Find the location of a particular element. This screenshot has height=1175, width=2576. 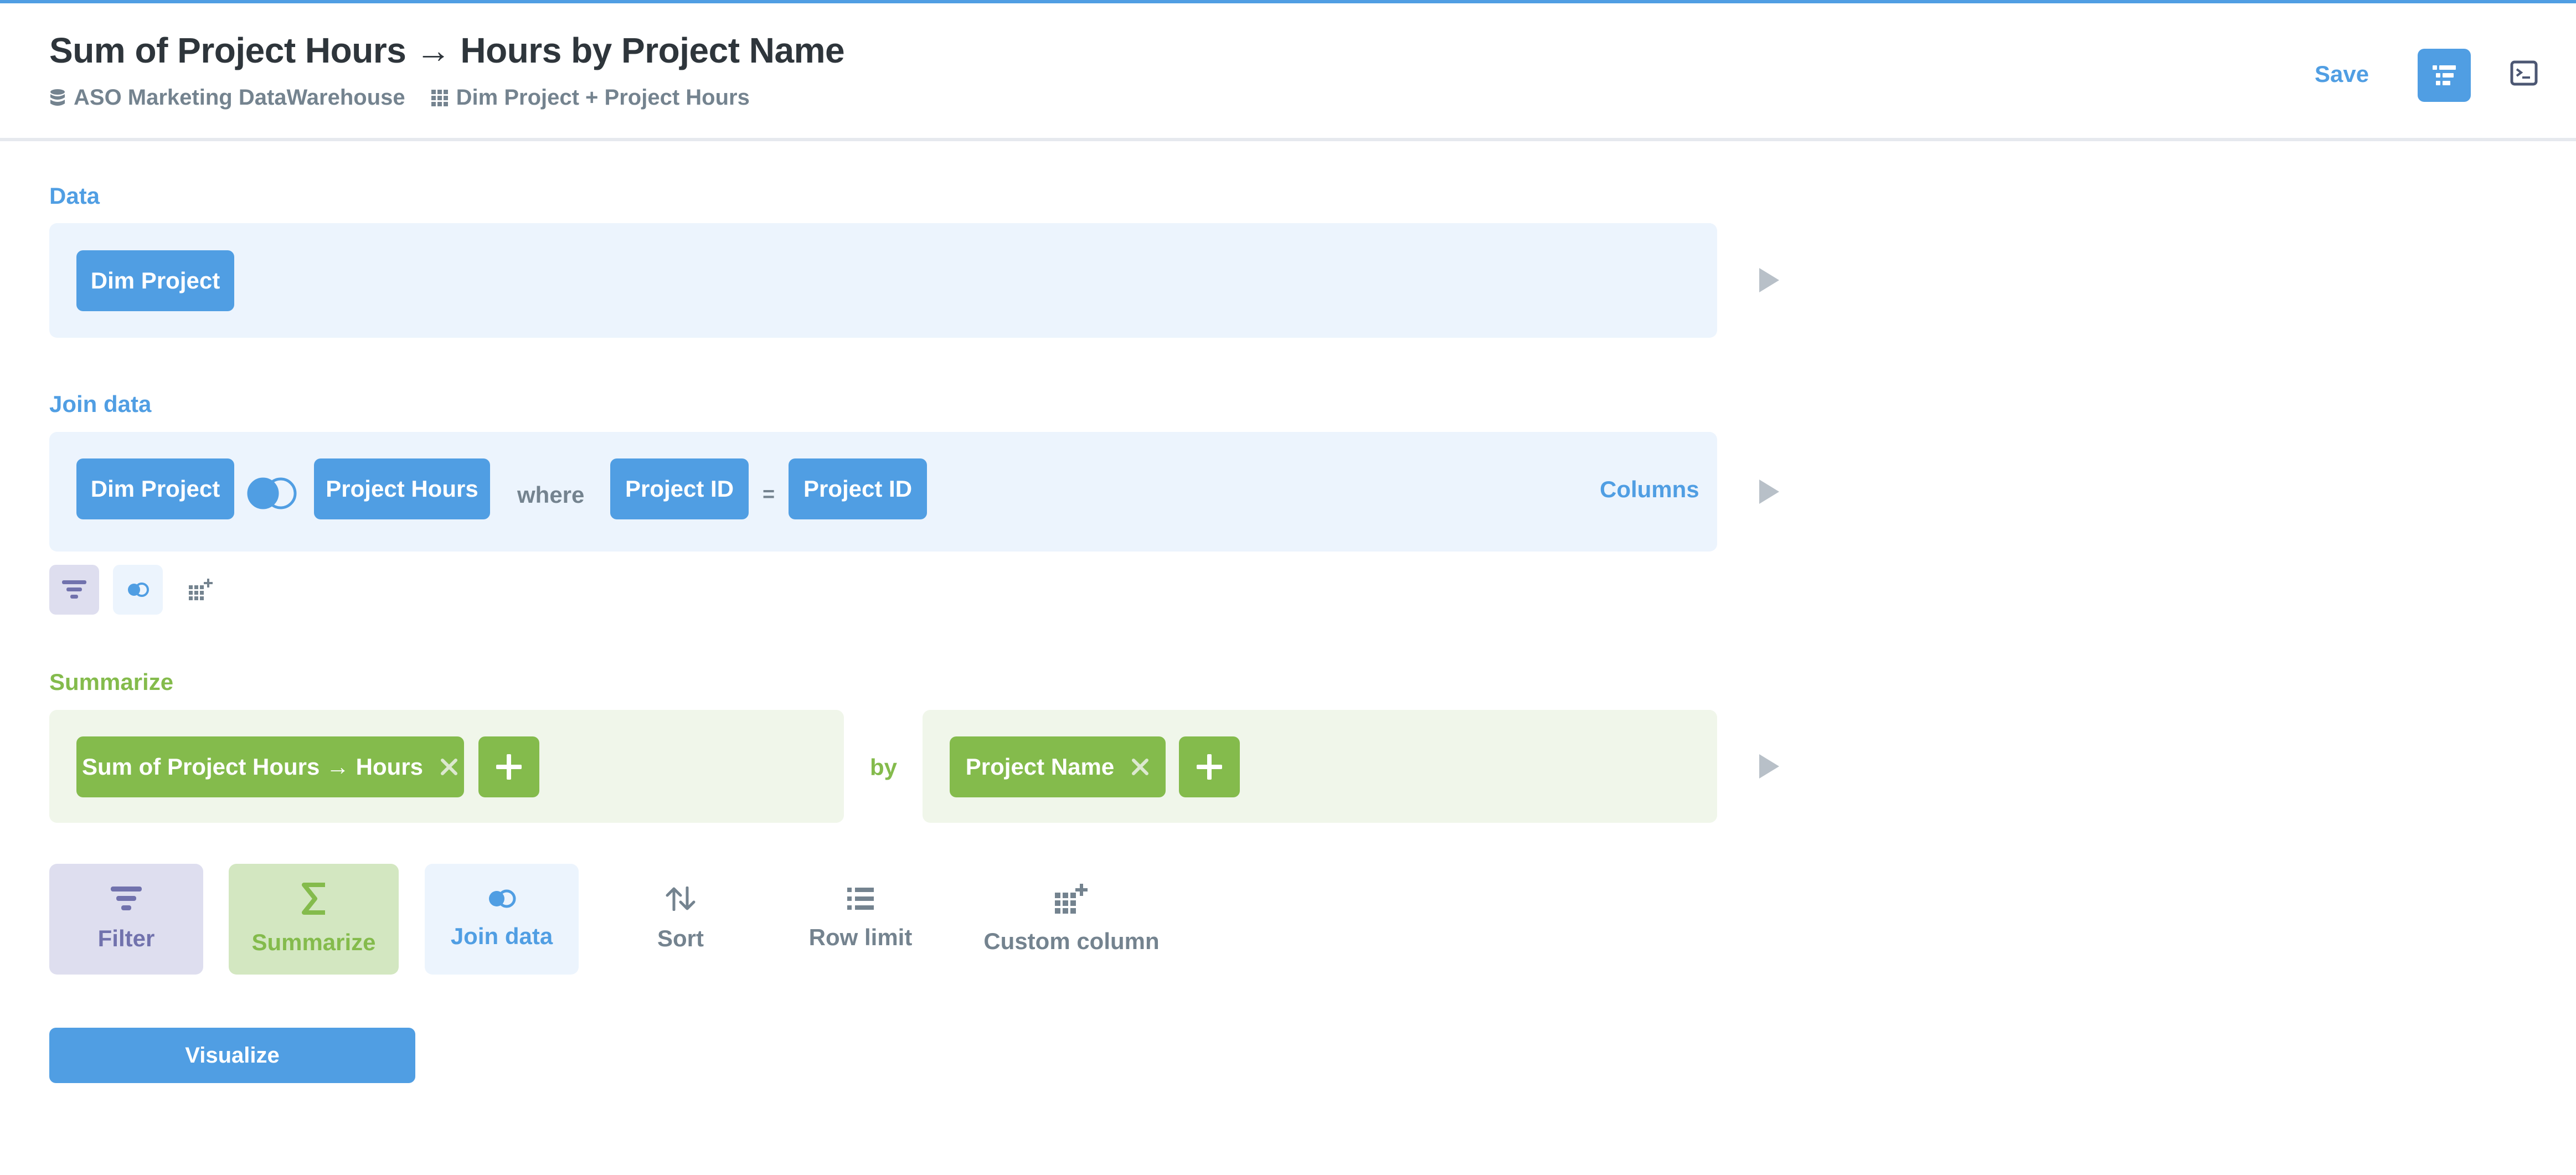

add-filter-mini-button is located at coordinates (74, 590).